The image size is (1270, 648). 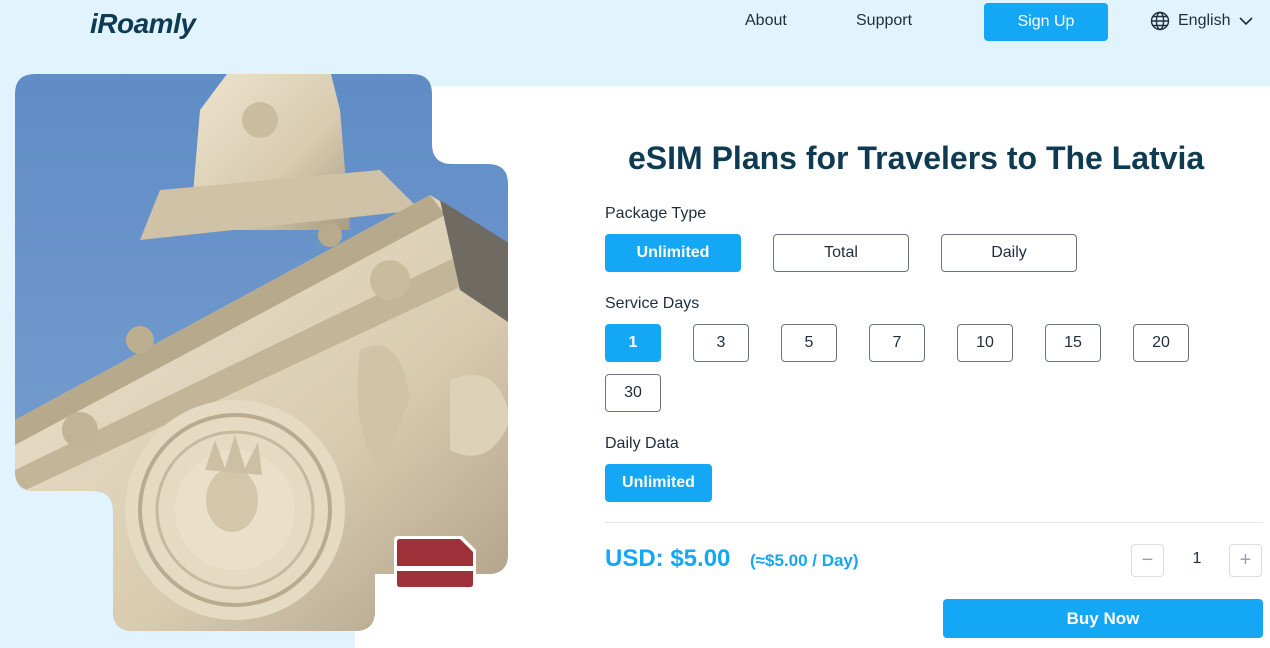 I want to click on quantity-value: 1, so click(x=1197, y=559).